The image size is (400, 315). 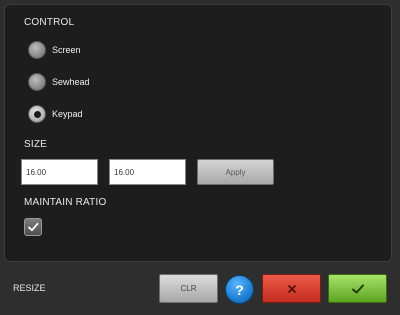 I want to click on radio-sewhead: Sewhead, so click(x=59, y=82).